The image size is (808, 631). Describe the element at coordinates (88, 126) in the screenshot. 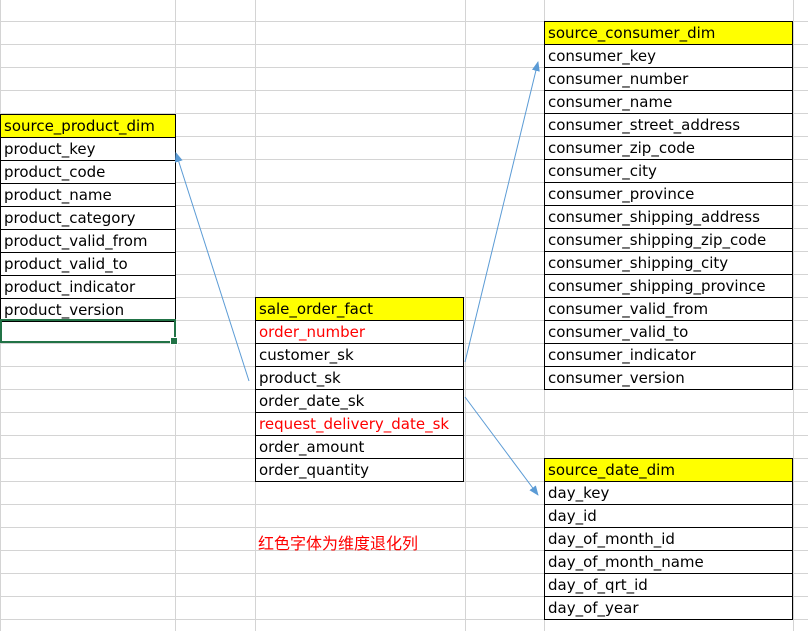

I see `product-dim-title: source_product_dim` at that location.